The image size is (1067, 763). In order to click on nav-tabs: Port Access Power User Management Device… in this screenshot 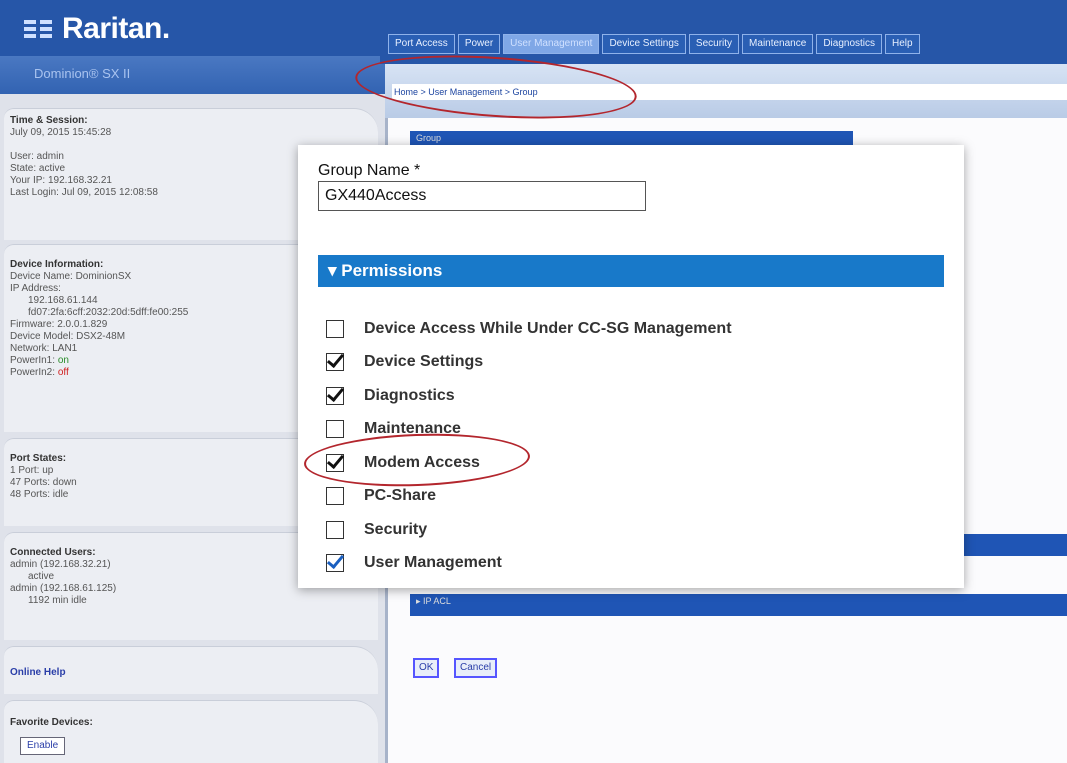, I will do `click(654, 44)`.